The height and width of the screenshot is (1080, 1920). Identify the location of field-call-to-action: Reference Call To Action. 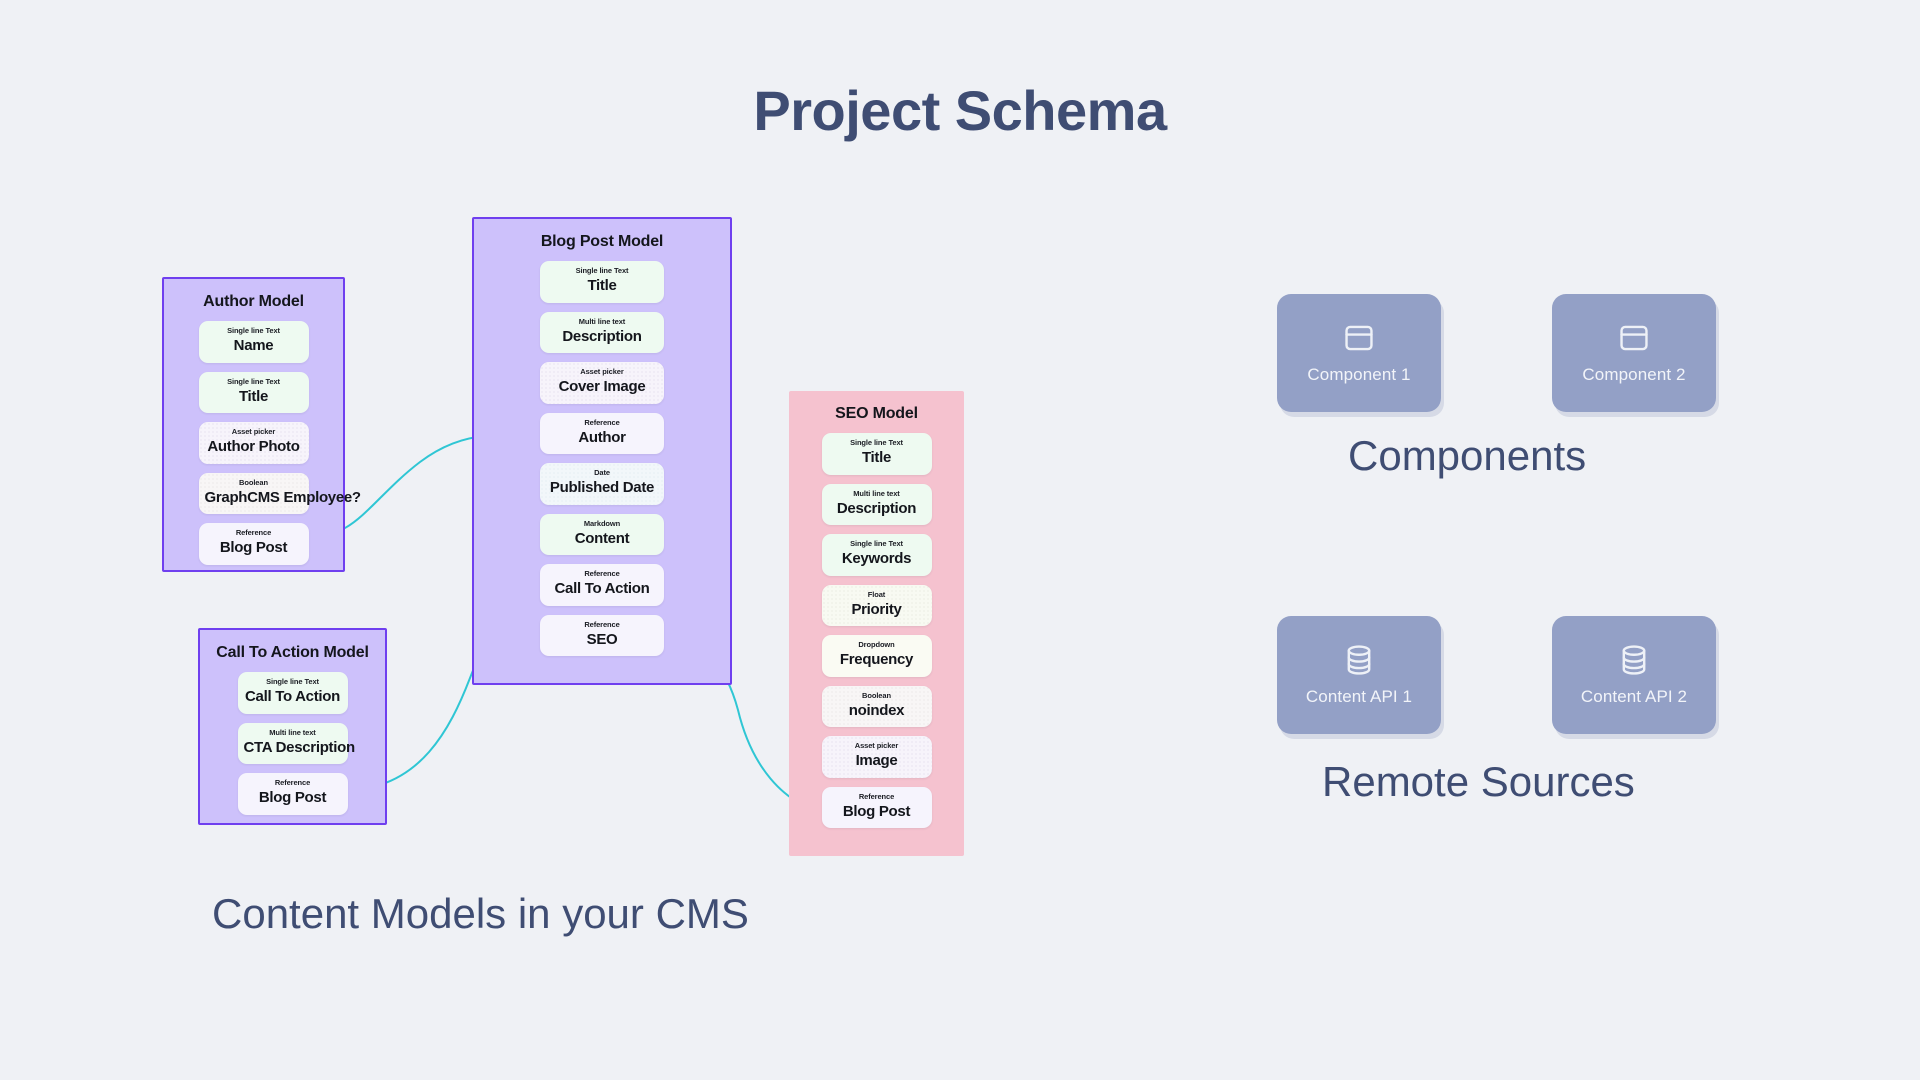
(602, 585).